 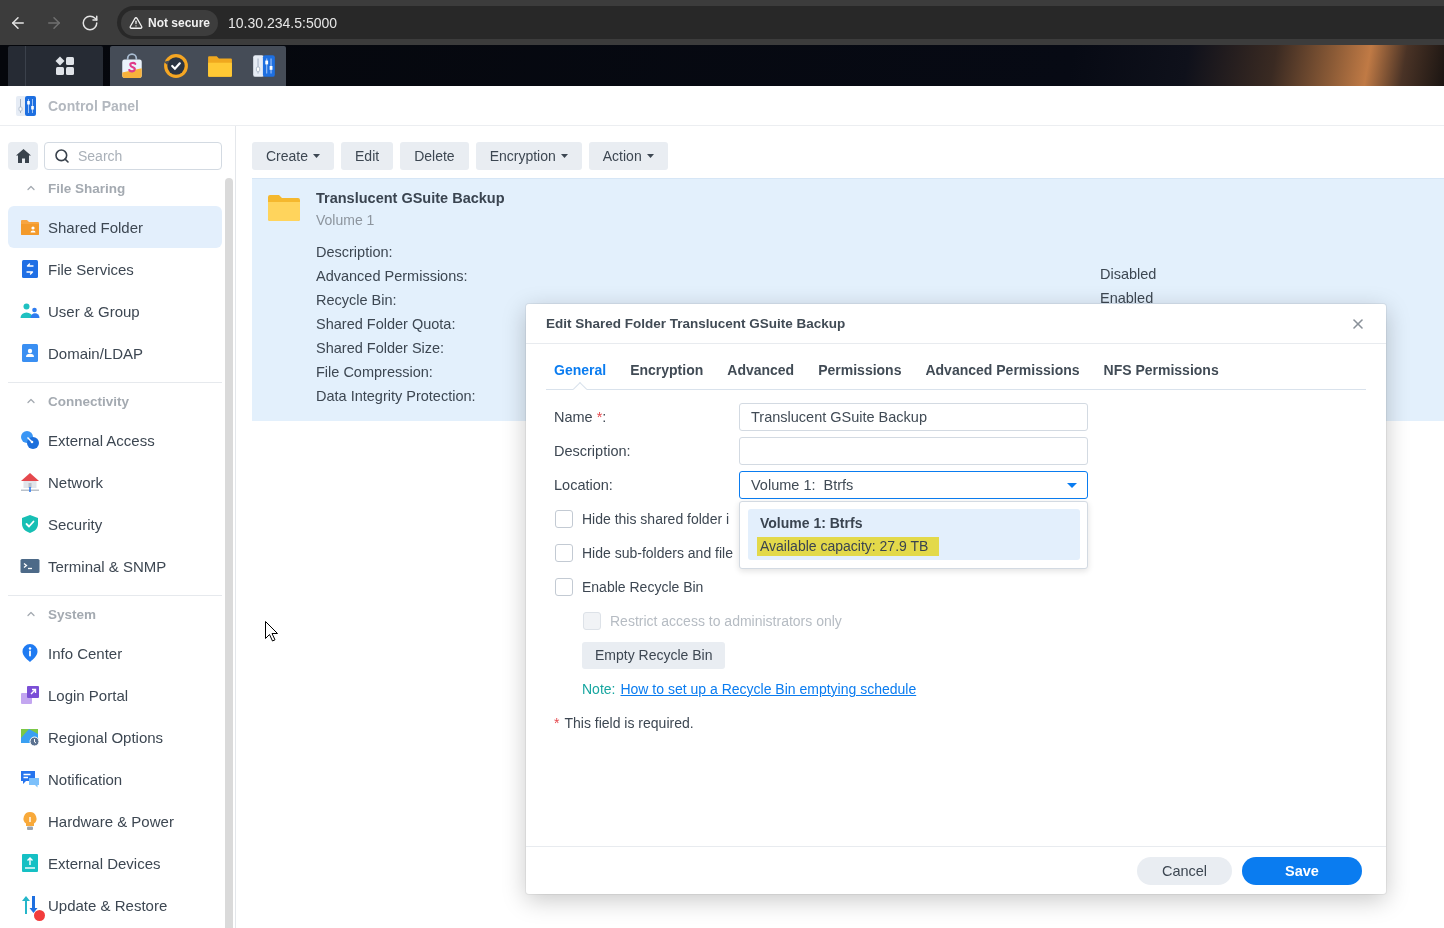 What do you see at coordinates (374, 372) in the screenshot?
I see `detail-label: File Compression:` at bounding box center [374, 372].